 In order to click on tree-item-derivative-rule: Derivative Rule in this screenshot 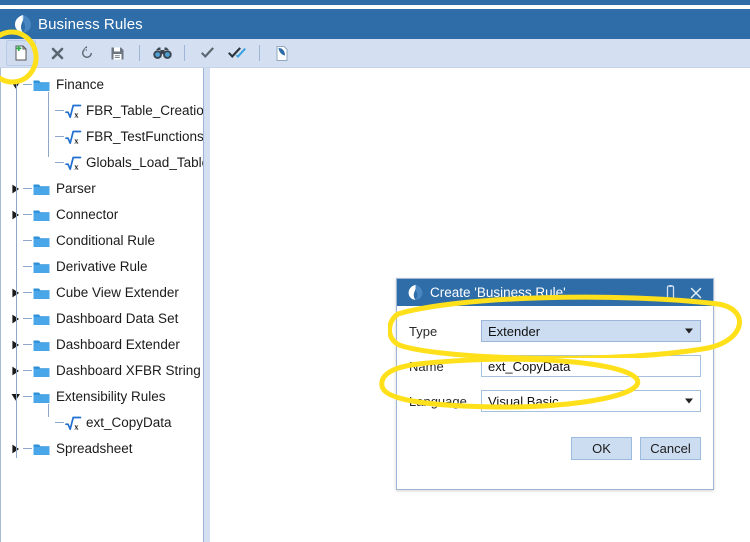, I will do `click(102, 267)`.